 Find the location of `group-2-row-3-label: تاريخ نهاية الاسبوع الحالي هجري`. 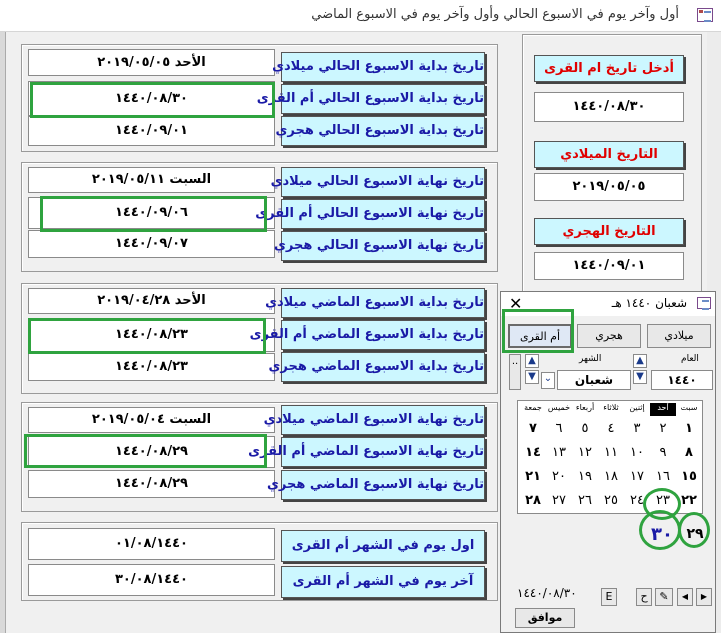

group-2-row-3-label: تاريخ نهاية الاسبوع الحالي هجري is located at coordinates (379, 246).